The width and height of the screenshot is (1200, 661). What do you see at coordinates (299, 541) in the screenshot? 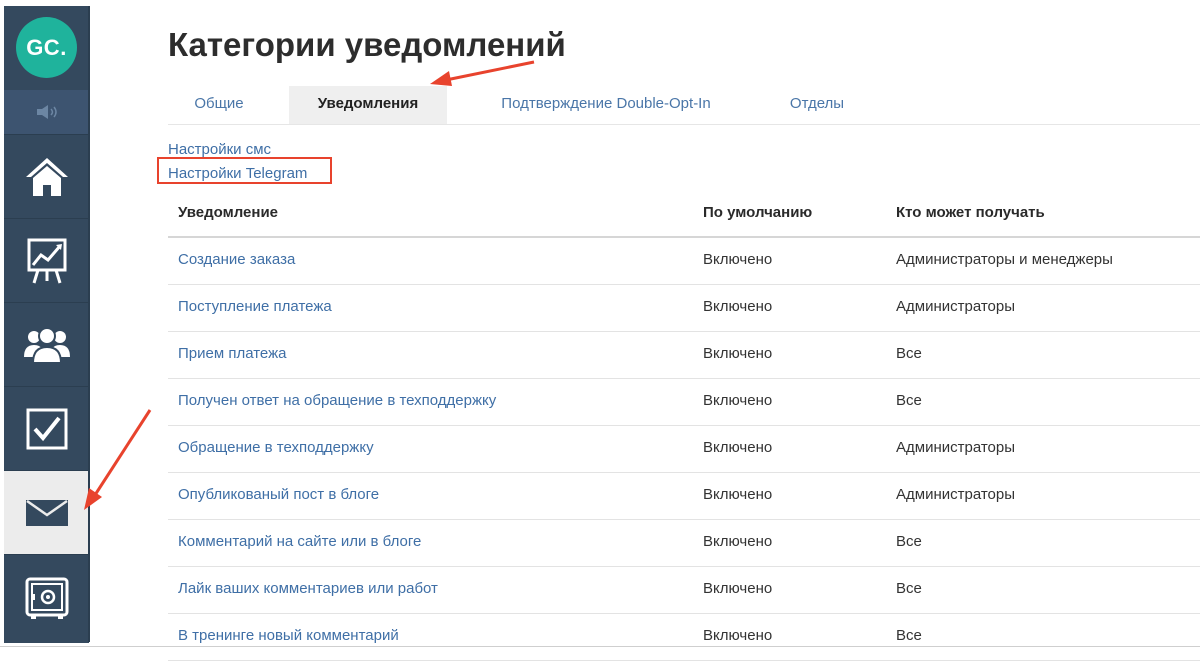
I see `notification-link: Комментарий на сайте или в блоге` at bounding box center [299, 541].